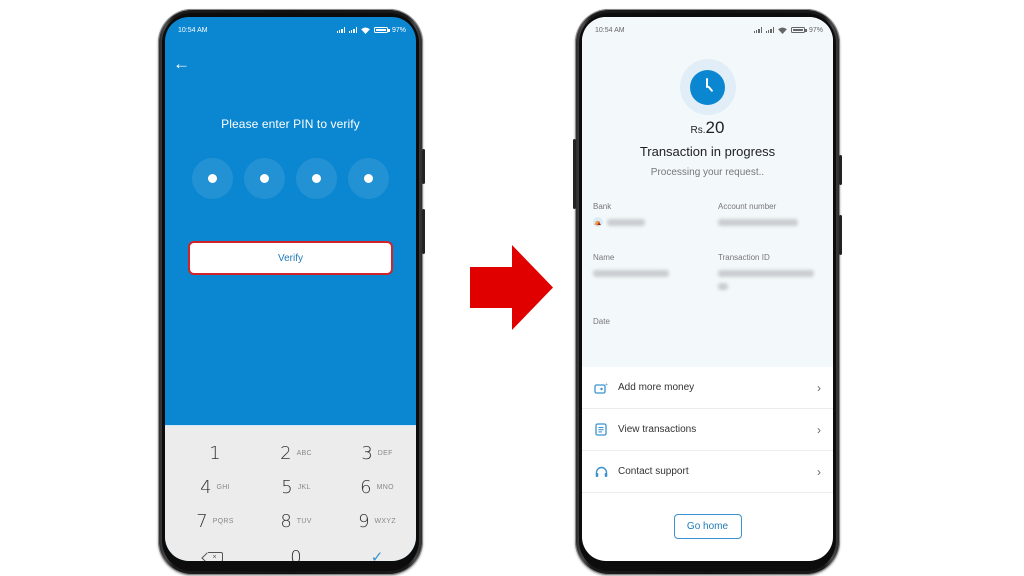 This screenshot has height=576, width=1024. Describe the element at coordinates (287, 487) in the screenshot. I see `key-digit: 5` at that location.